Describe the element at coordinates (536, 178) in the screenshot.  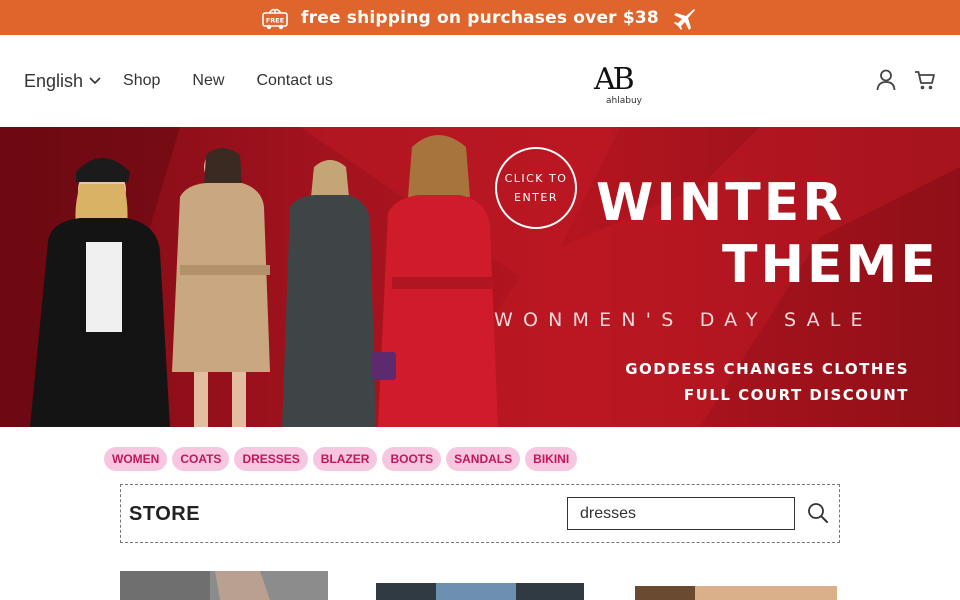
I see `cta-line-1: CLICK TO` at that location.